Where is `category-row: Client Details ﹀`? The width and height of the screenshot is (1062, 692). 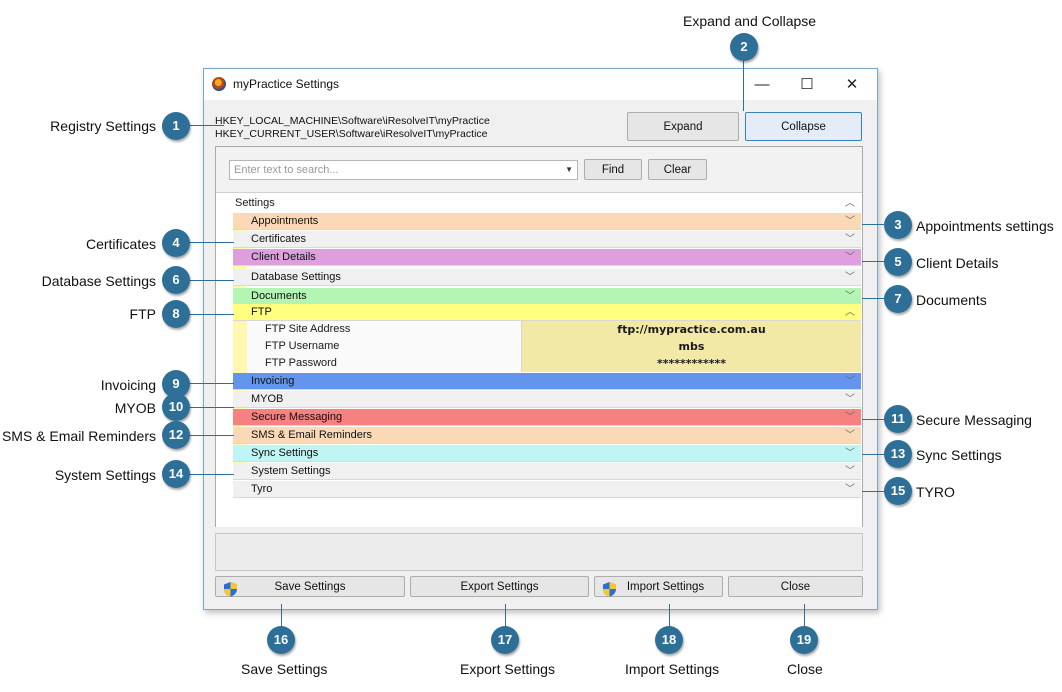
category-row: Client Details ﹀ is located at coordinates (547, 257).